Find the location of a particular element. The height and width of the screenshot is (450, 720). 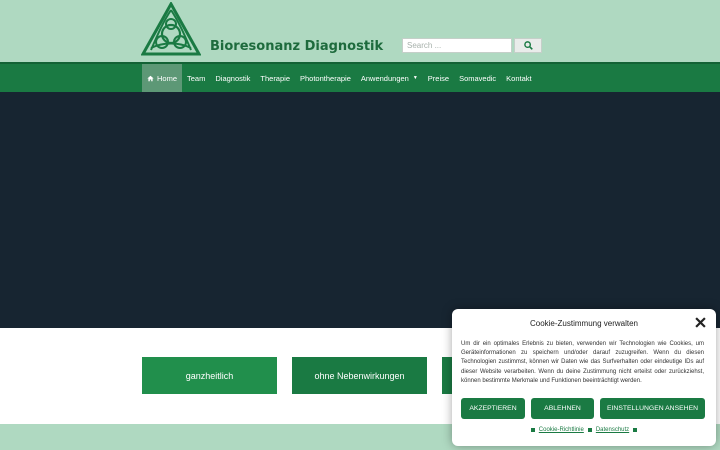

site-title: Bioresonanz Diagnostik is located at coordinates (296, 46).